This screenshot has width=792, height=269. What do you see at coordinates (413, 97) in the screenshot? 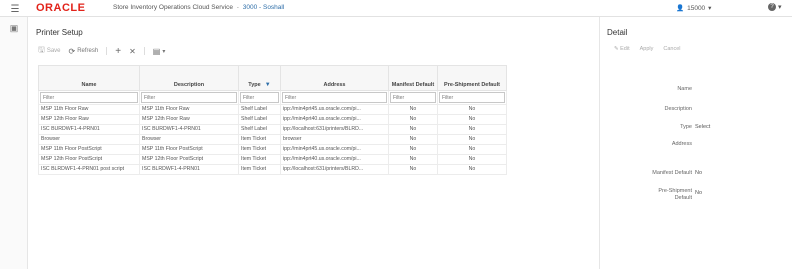
I see `filter-manifest-default-input` at bounding box center [413, 97].